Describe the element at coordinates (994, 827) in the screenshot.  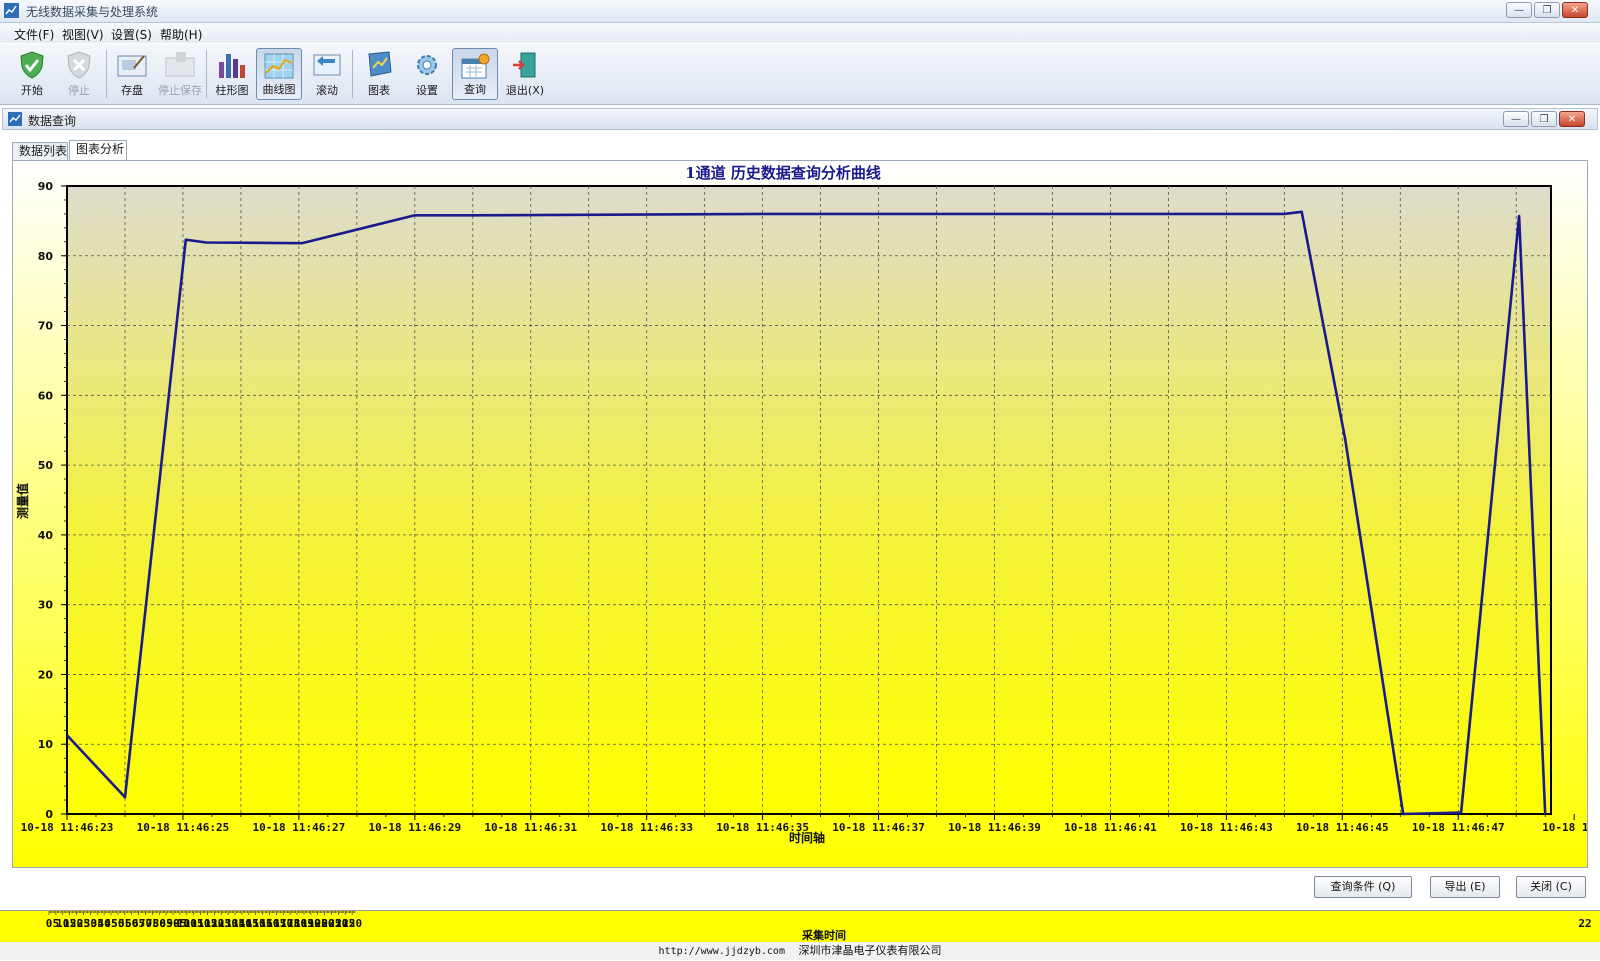
I see `x-tick-label: 10-18 11:46:39` at that location.